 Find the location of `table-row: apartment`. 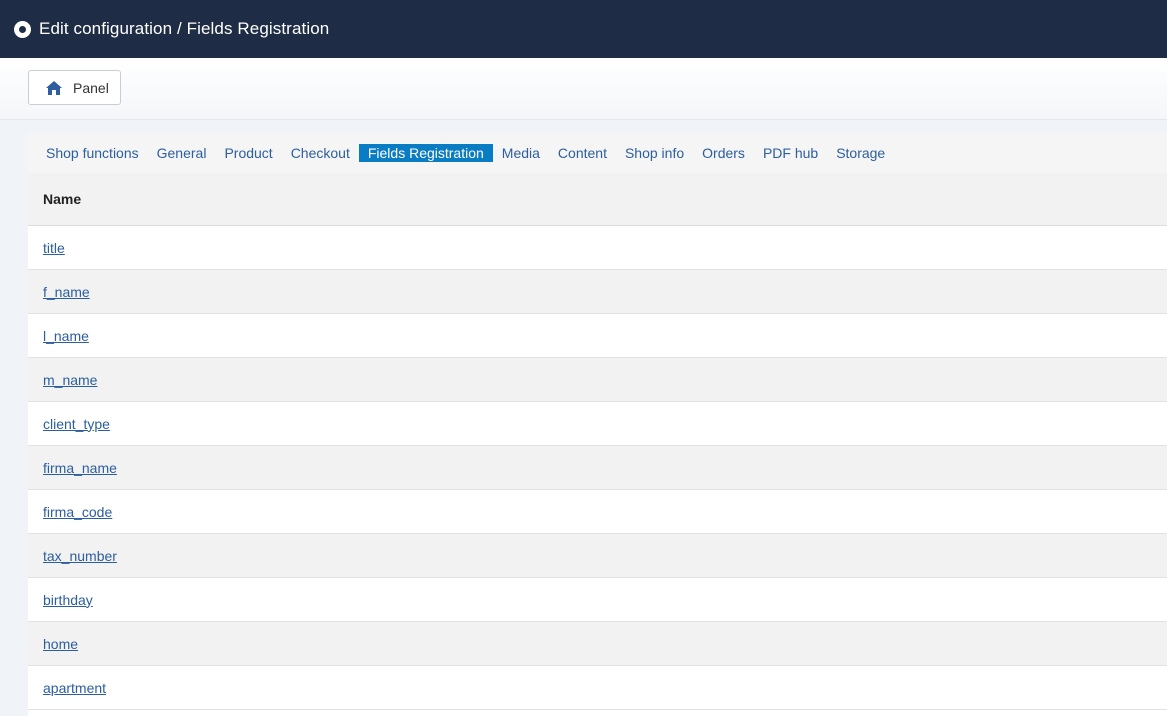

table-row: apartment is located at coordinates (597, 687).